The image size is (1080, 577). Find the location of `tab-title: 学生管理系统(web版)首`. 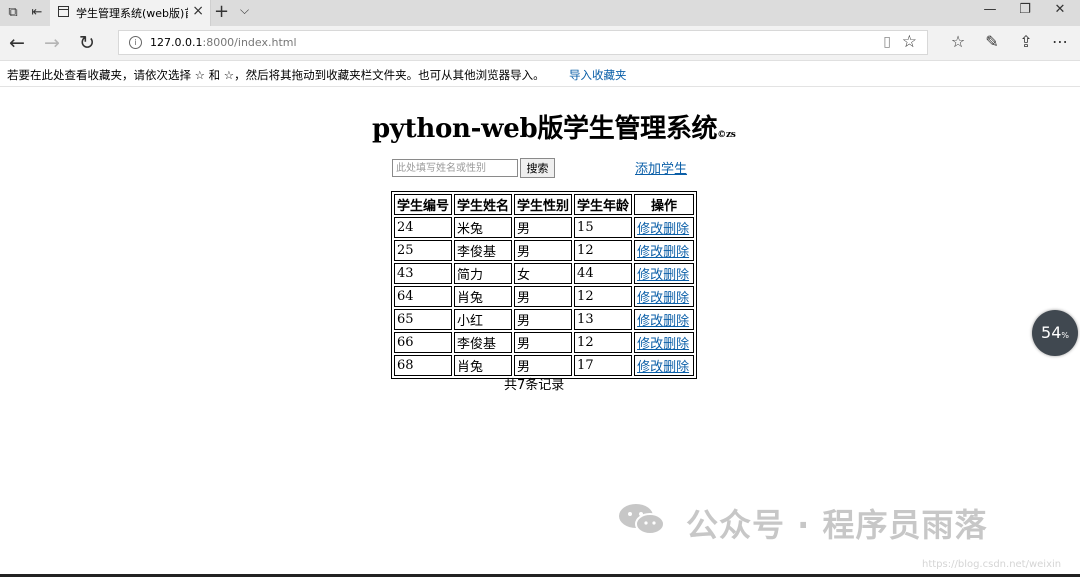

tab-title: 学生管理系统(web版)首 is located at coordinates (132, 13).